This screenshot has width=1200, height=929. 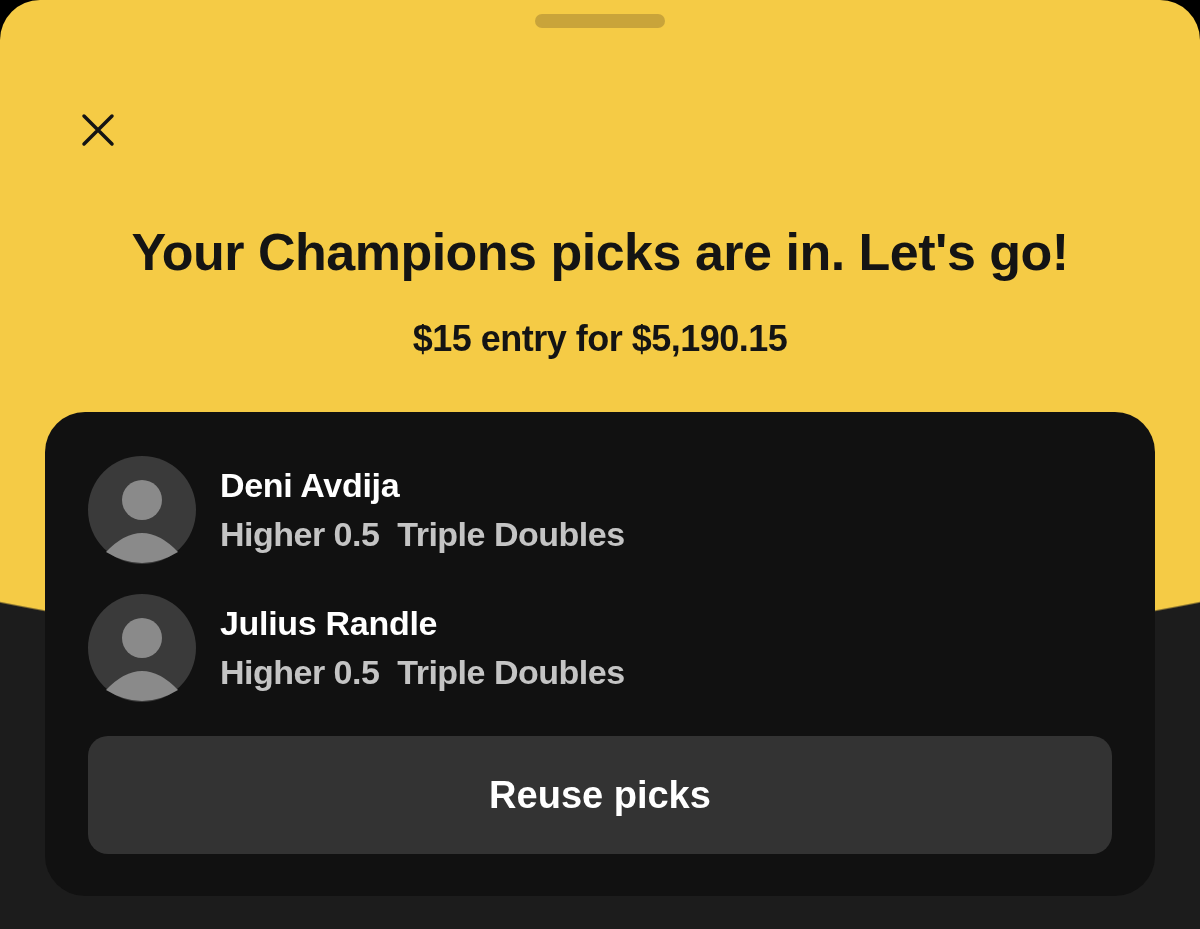 I want to click on sheet-title: Your Champions picks are in. Let's go!, so click(x=600, y=252).